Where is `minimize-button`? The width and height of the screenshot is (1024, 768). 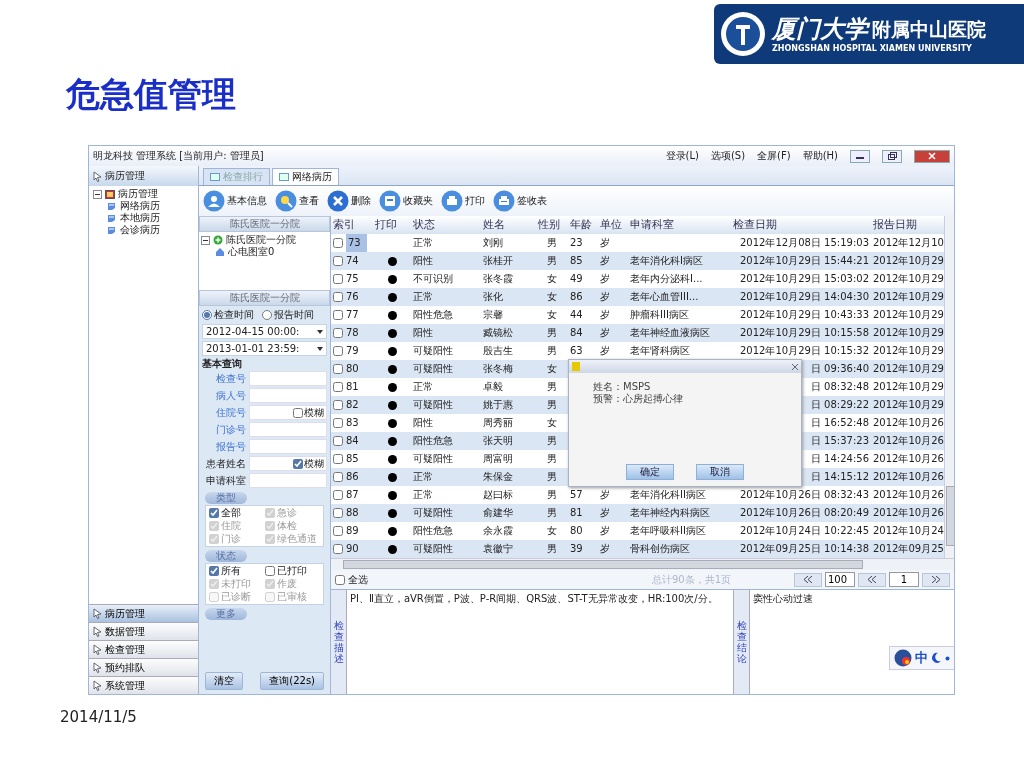 minimize-button is located at coordinates (860, 156).